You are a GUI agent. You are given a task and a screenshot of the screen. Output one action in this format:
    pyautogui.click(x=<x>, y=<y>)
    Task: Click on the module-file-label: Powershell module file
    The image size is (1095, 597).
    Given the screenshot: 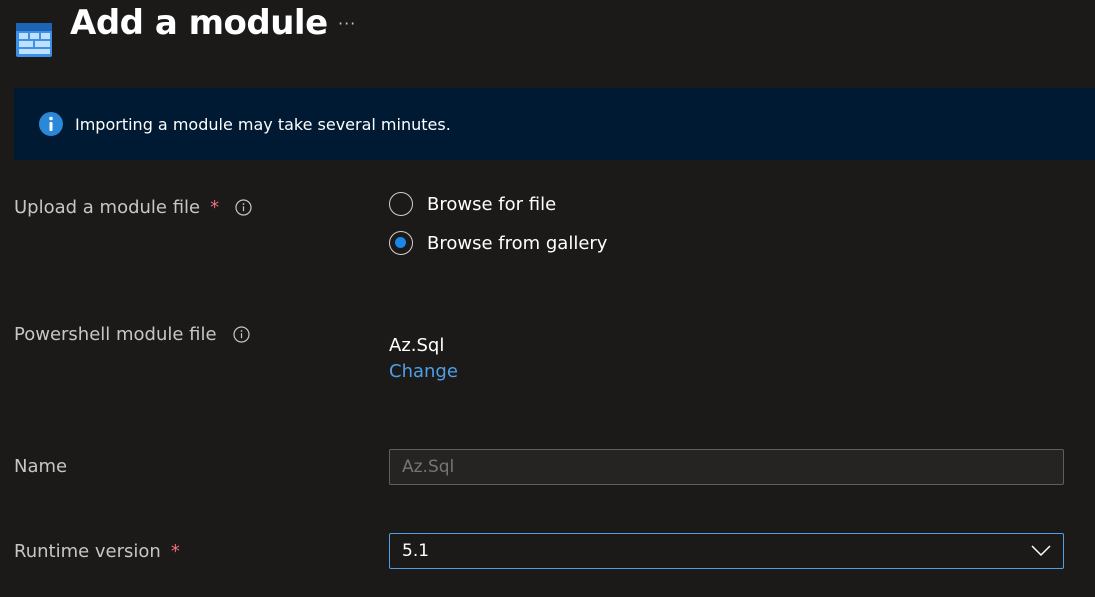 What is the action you would take?
    pyautogui.click(x=115, y=334)
    